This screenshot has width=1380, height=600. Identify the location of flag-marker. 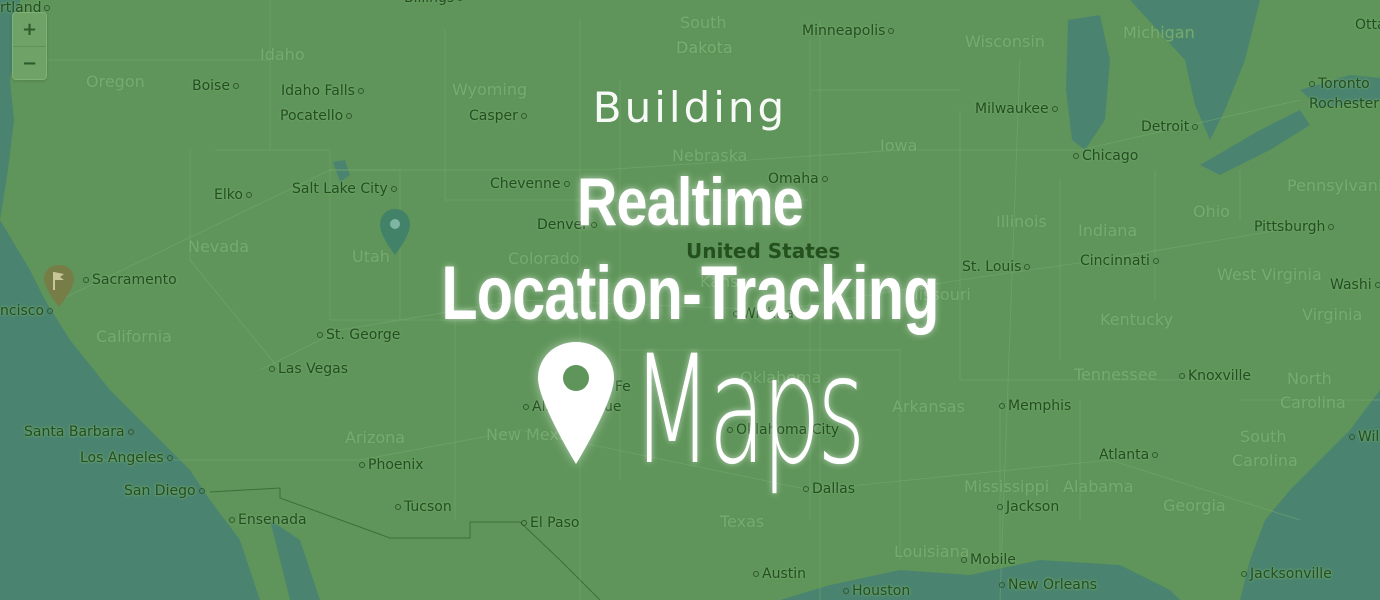
(59, 288).